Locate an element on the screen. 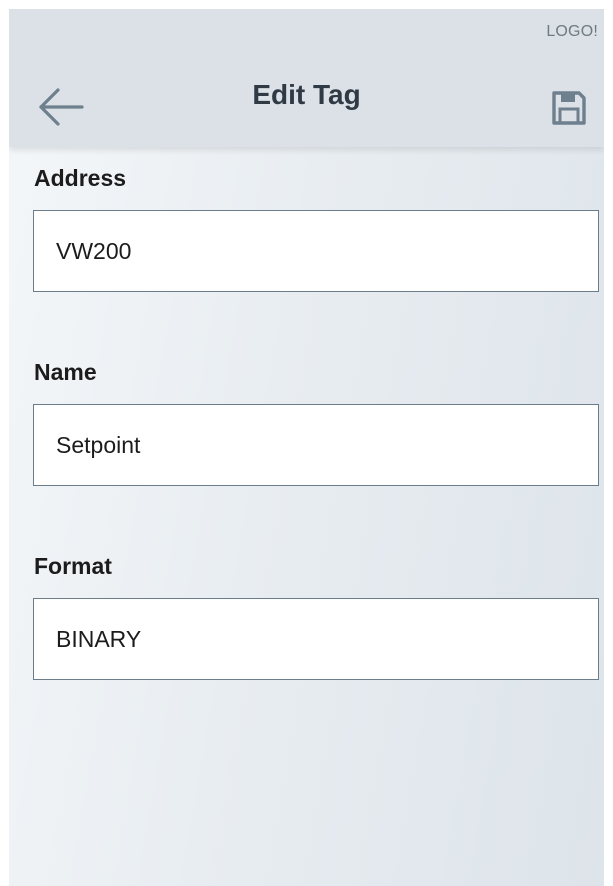 The width and height of the screenshot is (613, 886). save-button is located at coordinates (569, 108).